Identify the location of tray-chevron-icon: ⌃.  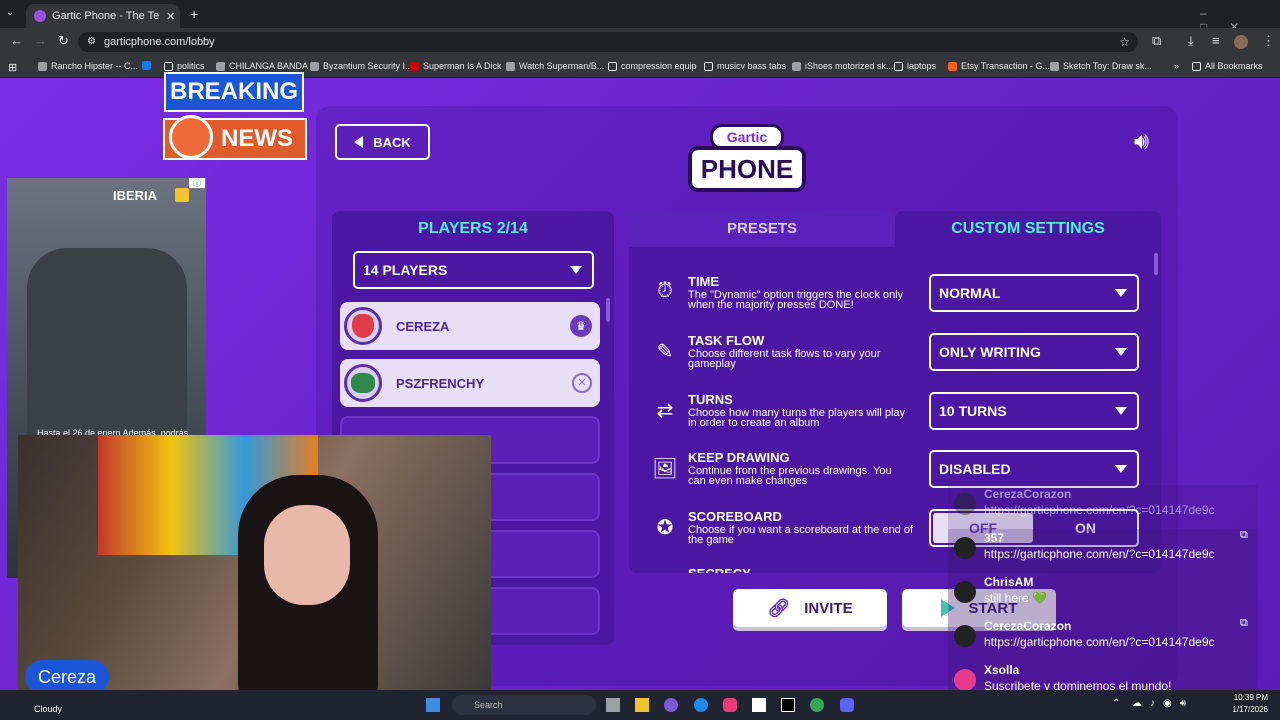
(1116, 703).